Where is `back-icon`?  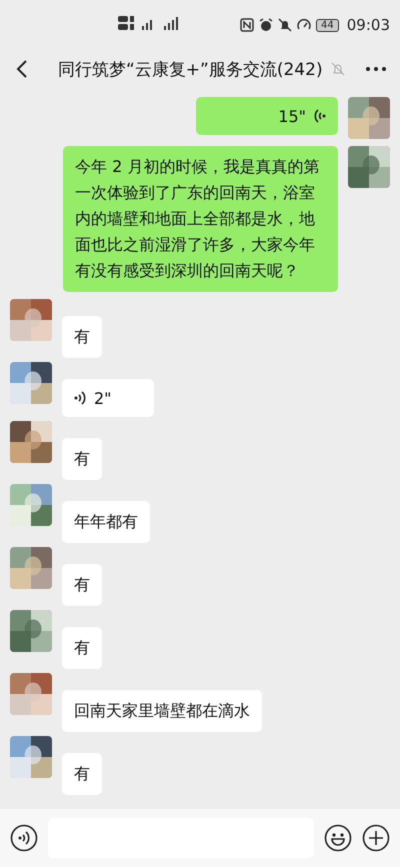
back-icon is located at coordinates (22, 69).